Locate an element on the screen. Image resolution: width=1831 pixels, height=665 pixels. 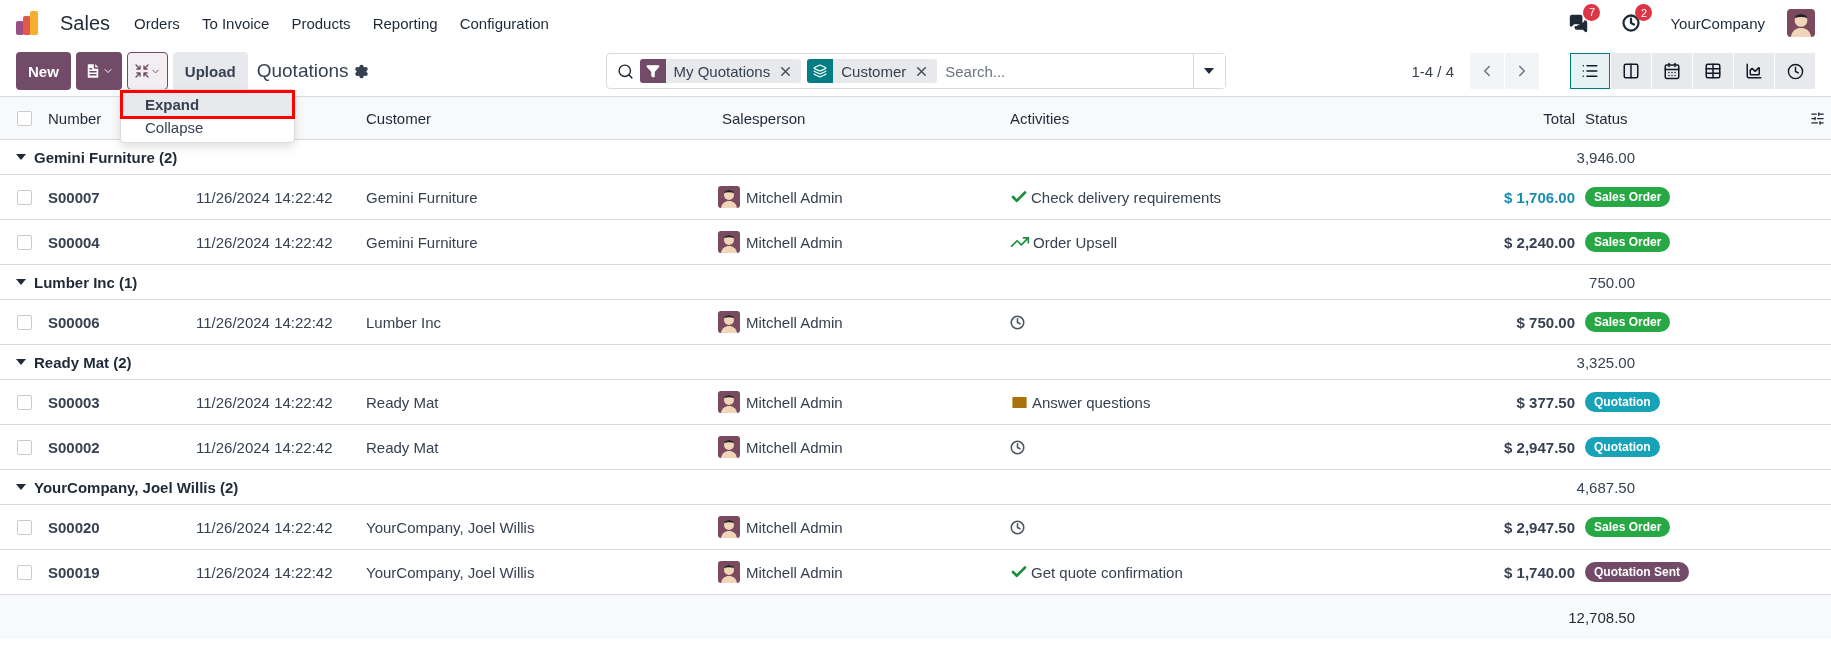
settings-icon is located at coordinates (361, 71).